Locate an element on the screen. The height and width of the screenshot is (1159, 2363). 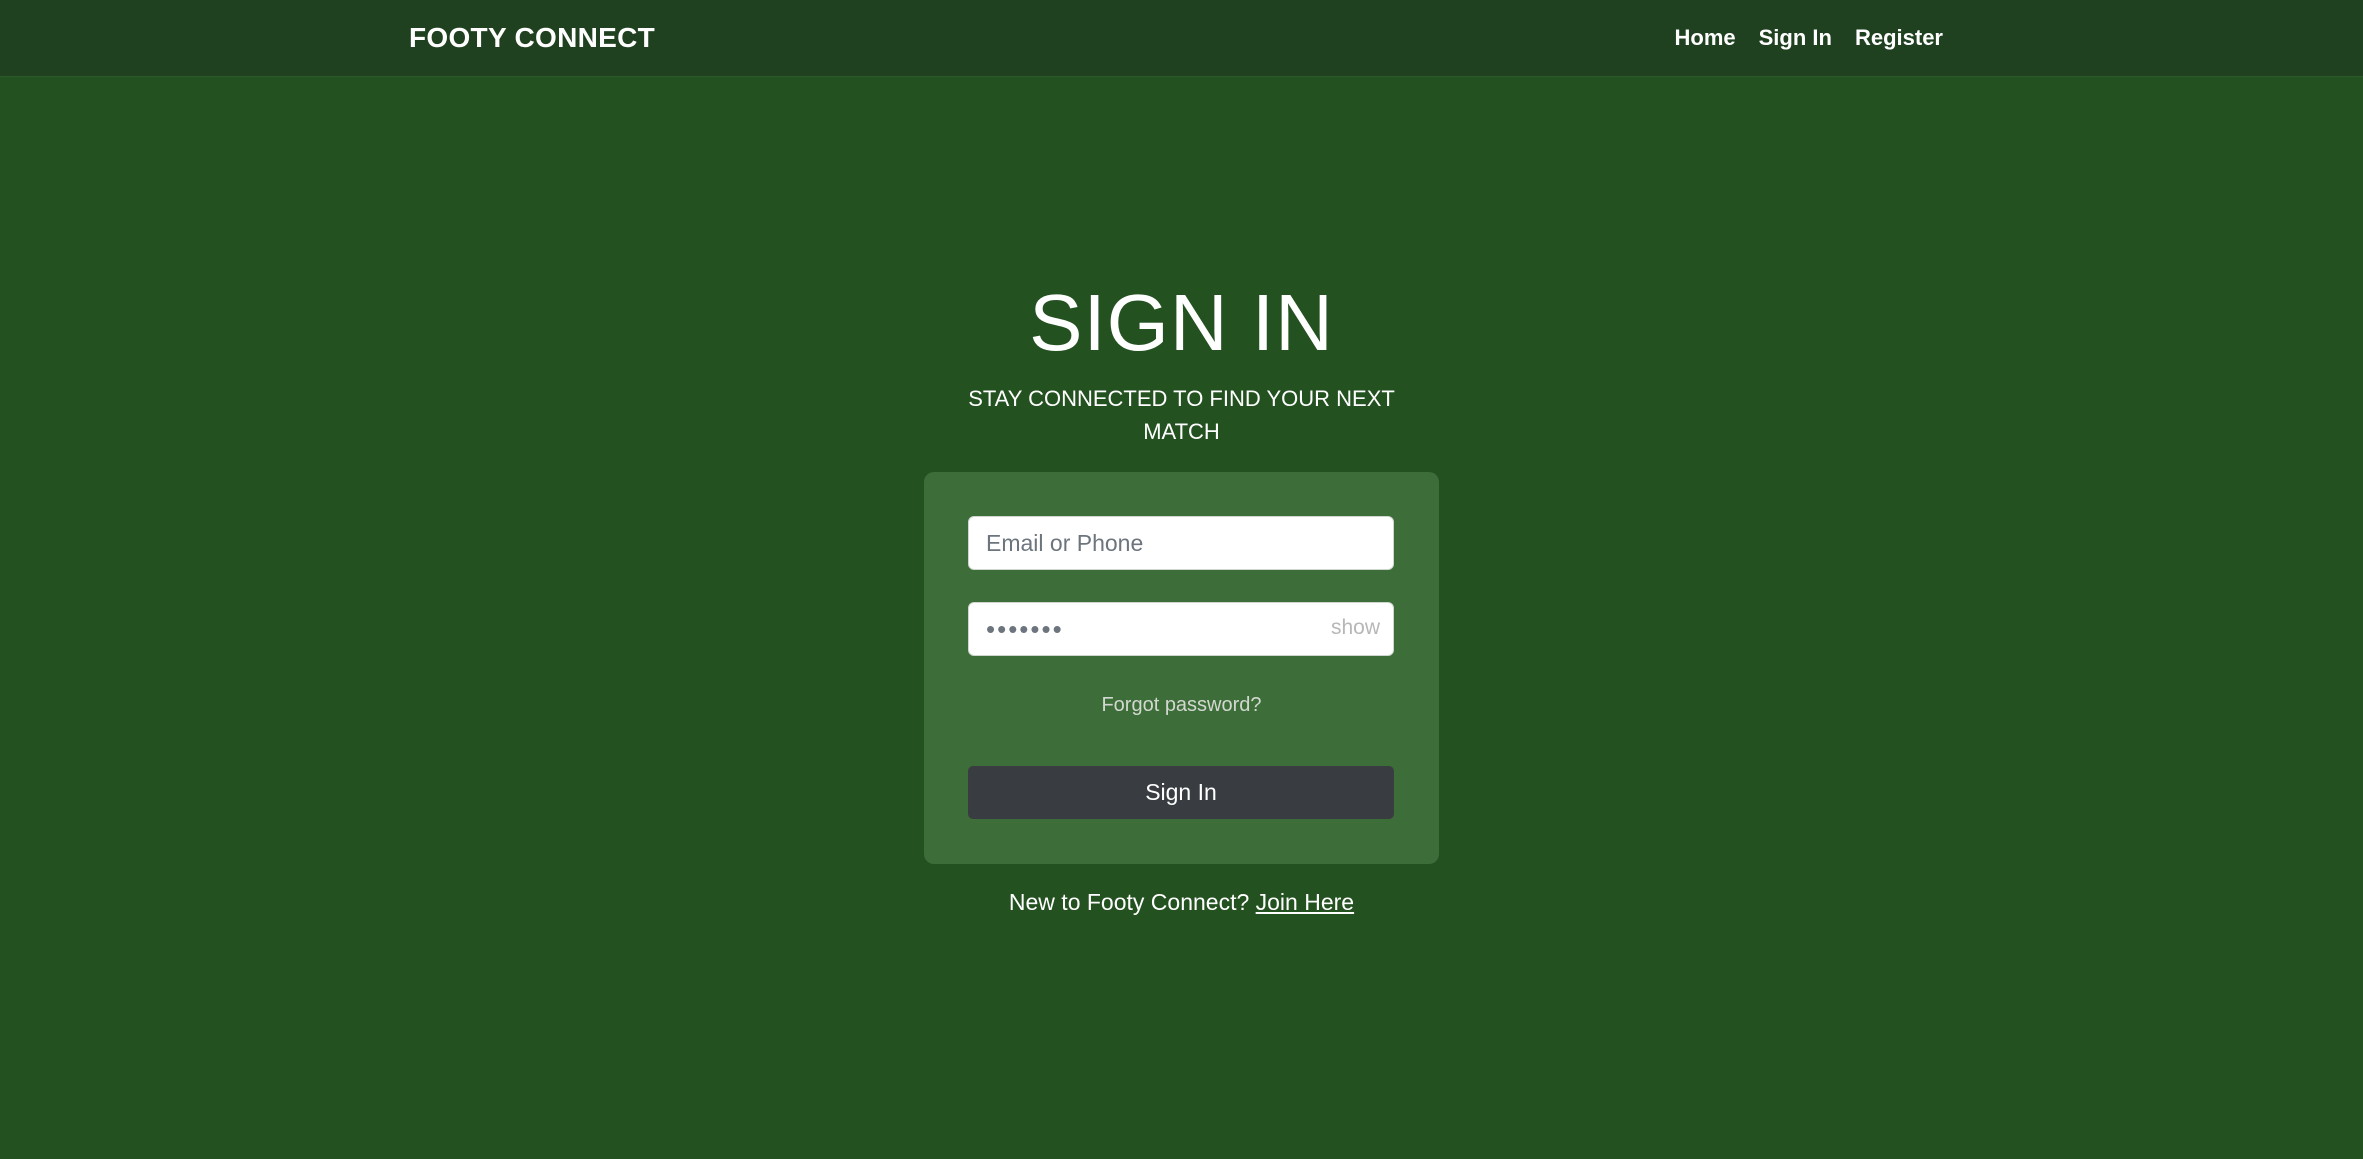
join-prompt: New to Footy Connect? Join Here is located at coordinates (1181, 902).